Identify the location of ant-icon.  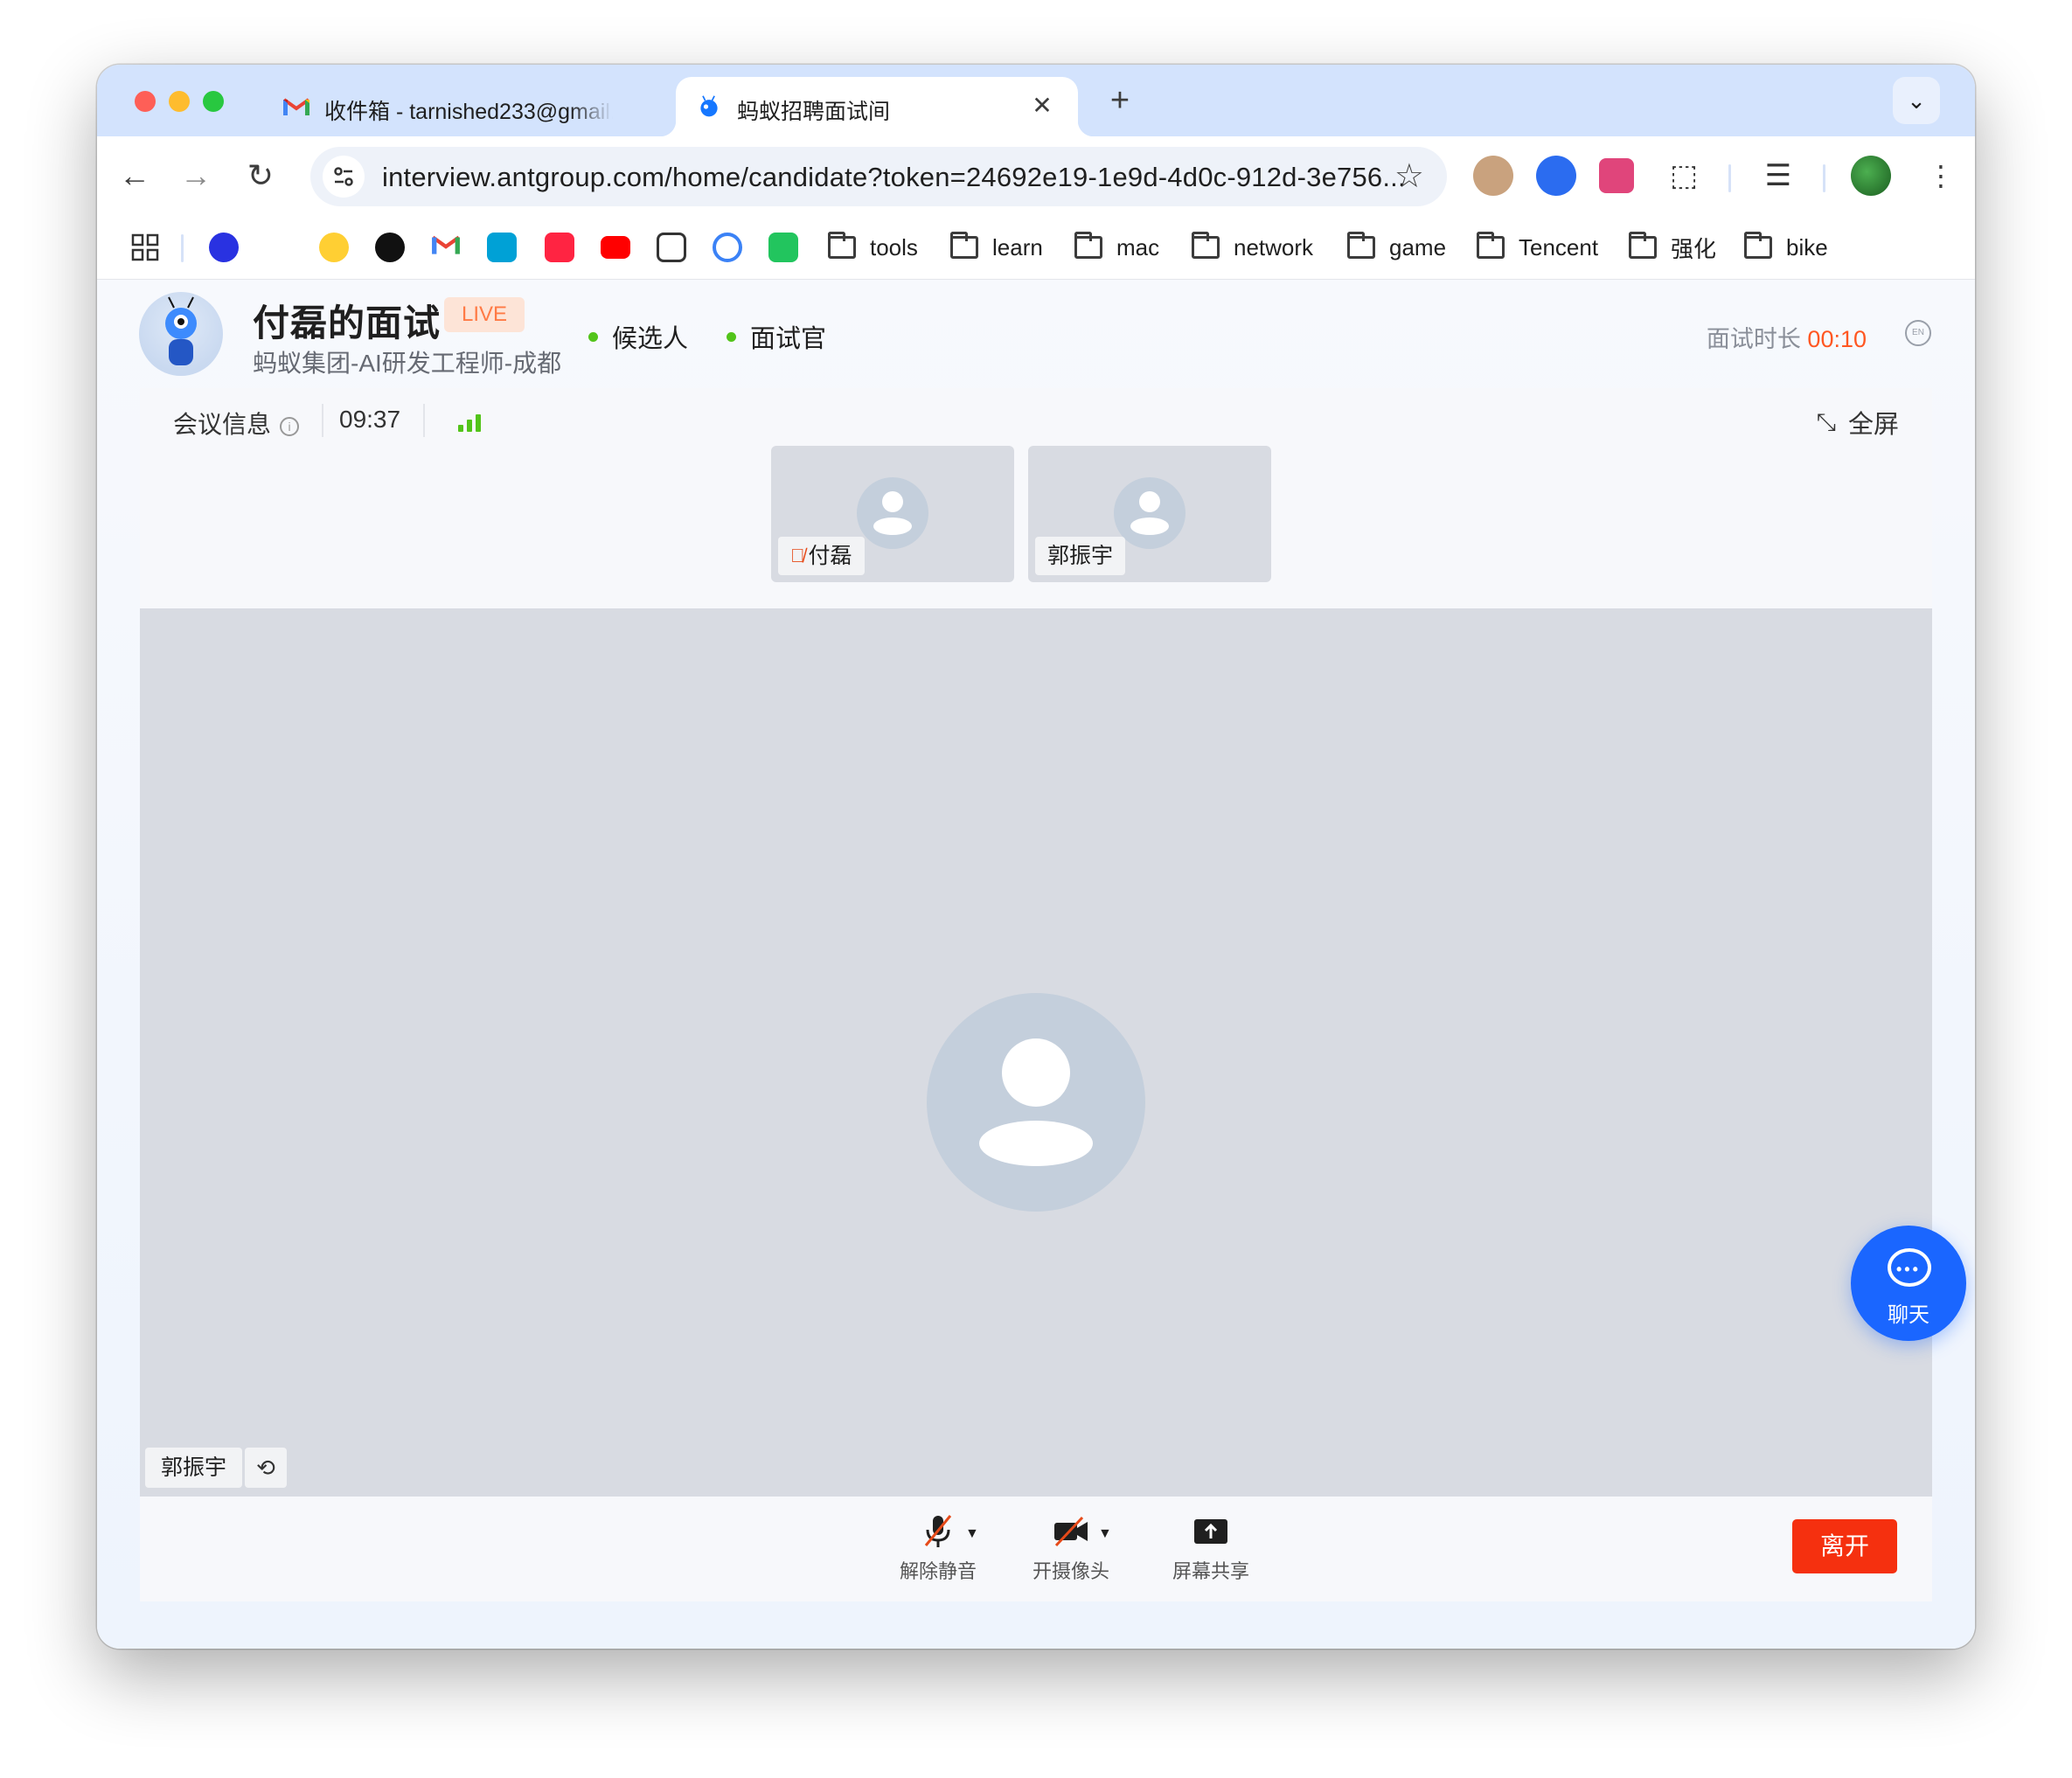
(709, 106).